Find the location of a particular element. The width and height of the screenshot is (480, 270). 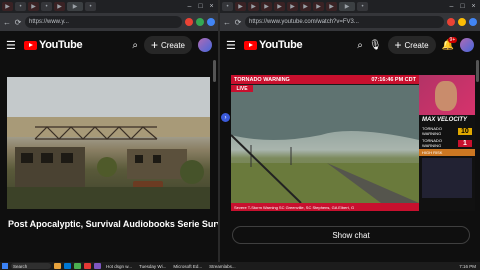

warning-counter: TORNADO WARNING 10 is located at coordinates (447, 131).